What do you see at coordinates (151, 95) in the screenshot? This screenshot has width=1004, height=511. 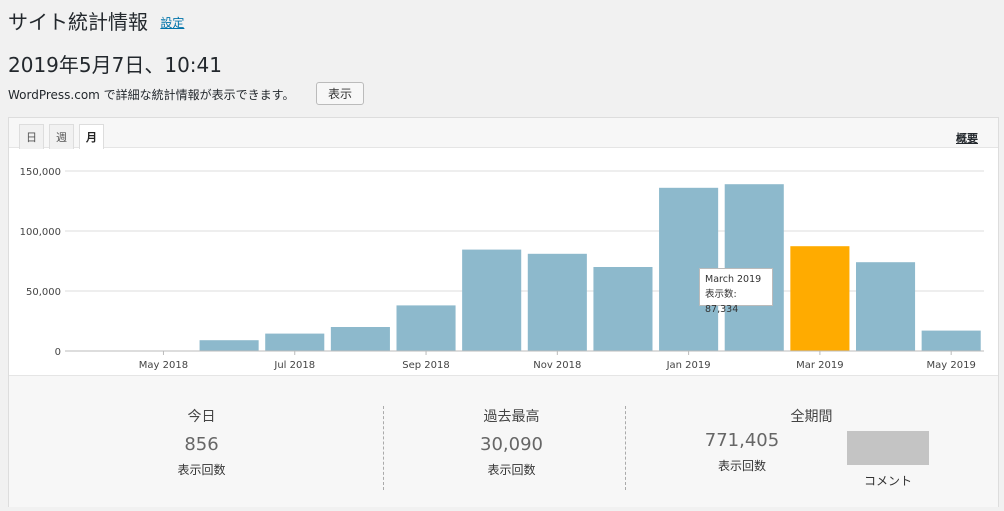 I see `wpcom-notice: WordPress.com で詳細な統計情報が表示できます。` at bounding box center [151, 95].